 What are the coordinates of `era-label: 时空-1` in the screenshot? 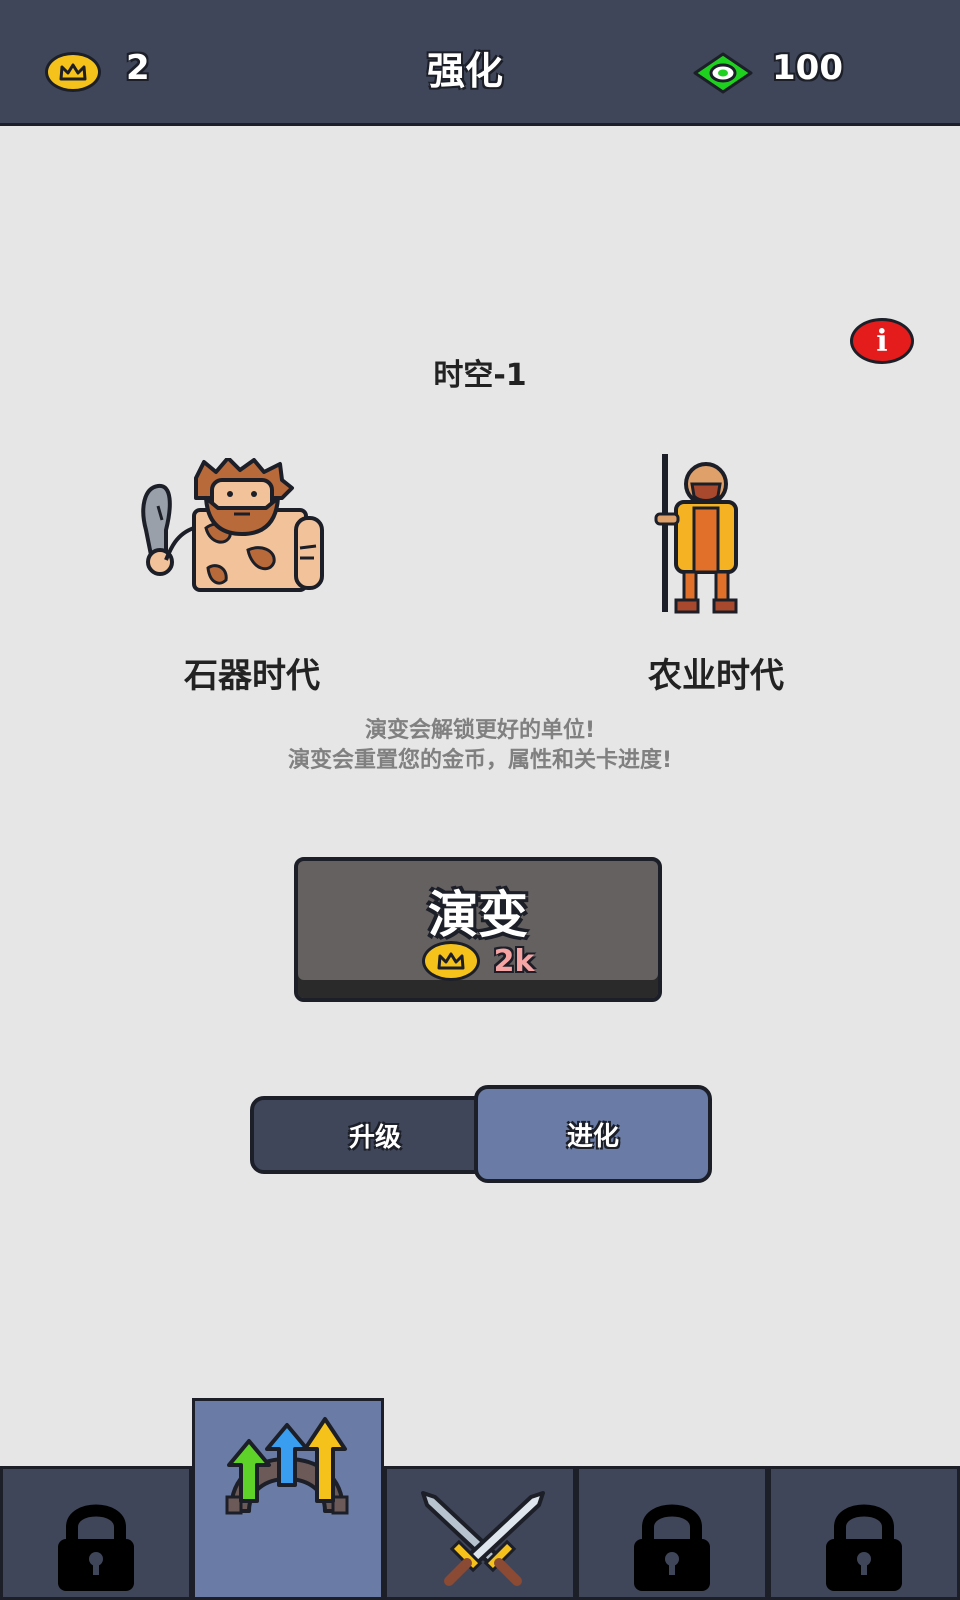 It's located at (480, 375).